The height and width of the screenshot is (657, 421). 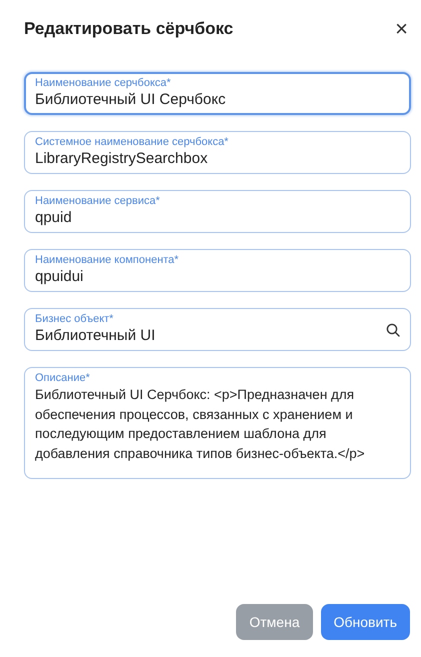 I want to click on field-value: Библиотечный UI, so click(x=95, y=336).